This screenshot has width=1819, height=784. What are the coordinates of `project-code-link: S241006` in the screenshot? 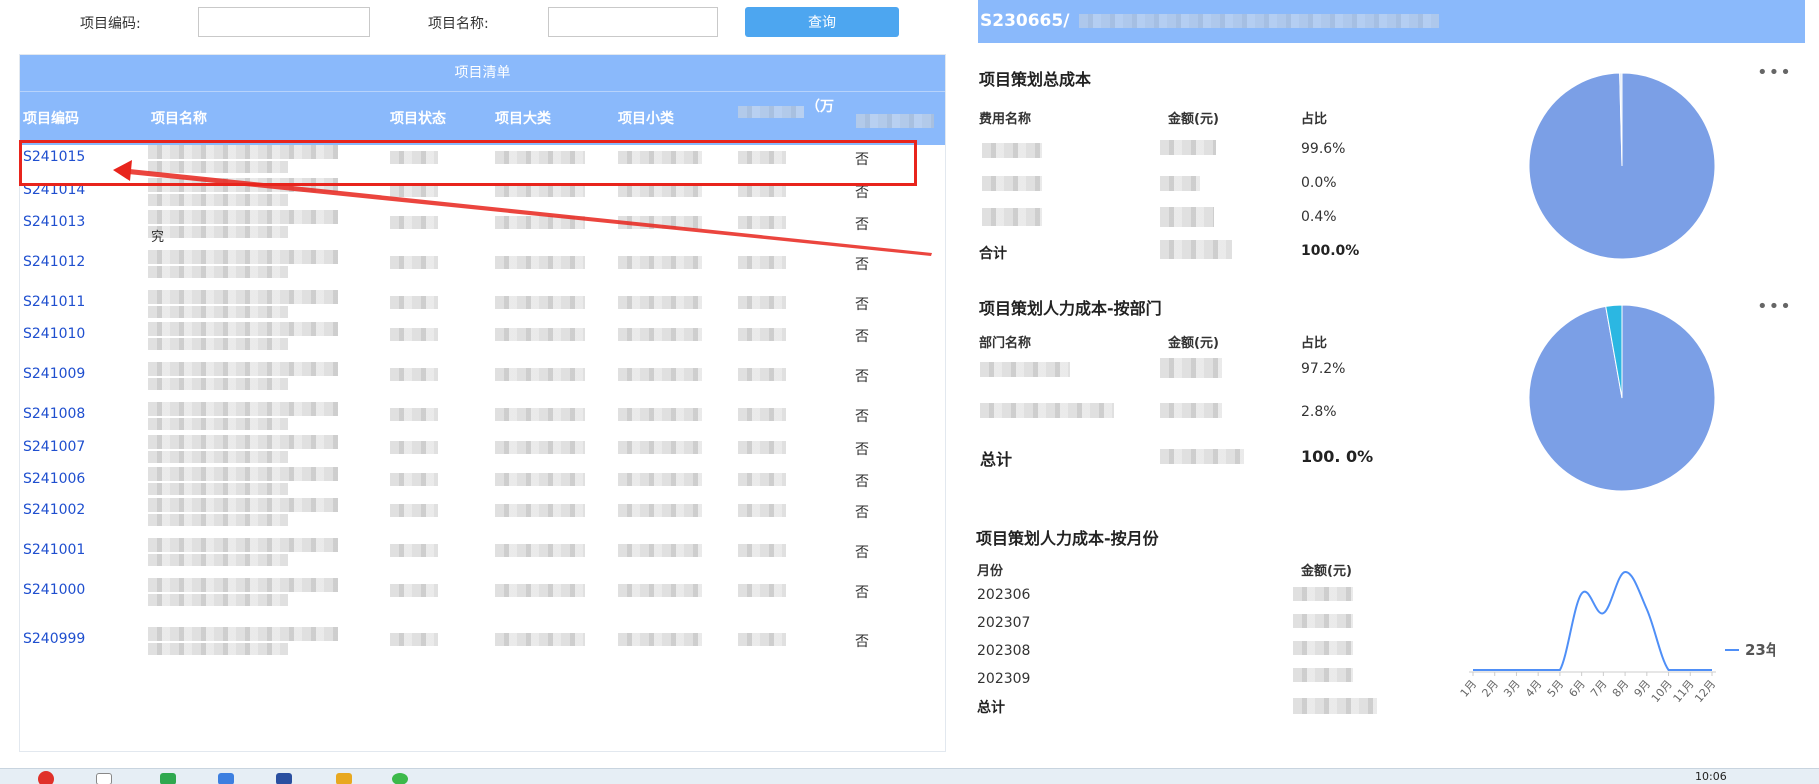 It's located at (54, 479).